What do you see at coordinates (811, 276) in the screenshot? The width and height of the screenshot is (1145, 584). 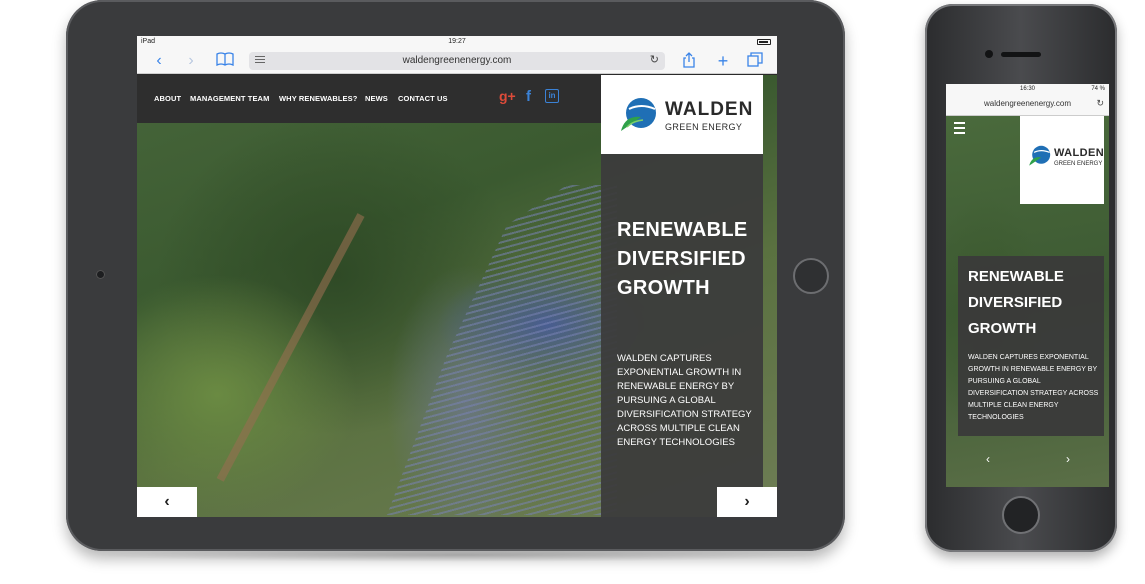 I see `ipad-home-button` at bounding box center [811, 276].